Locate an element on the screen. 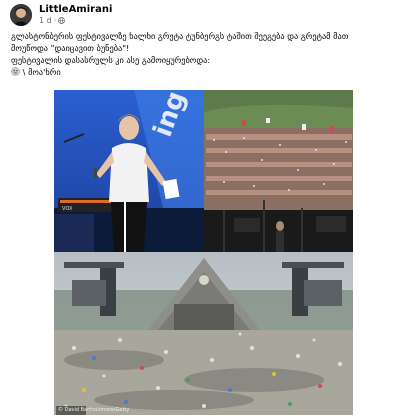 The image size is (409, 416). photo-festival-crowd is located at coordinates (278, 171).